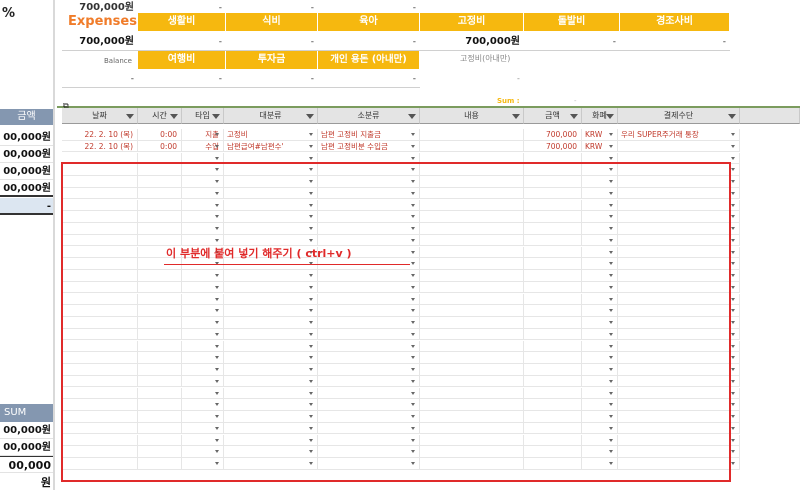  What do you see at coordinates (508, 101) in the screenshot?
I see `sum-label: Sum :` at bounding box center [508, 101].